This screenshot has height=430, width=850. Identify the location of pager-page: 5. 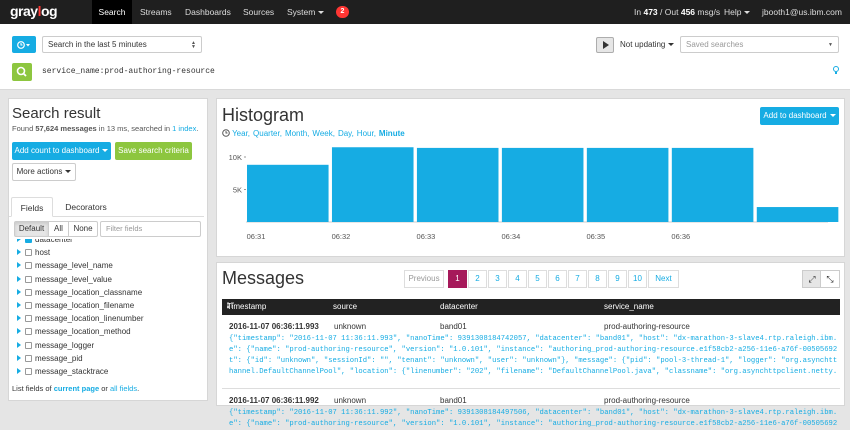
(537, 279).